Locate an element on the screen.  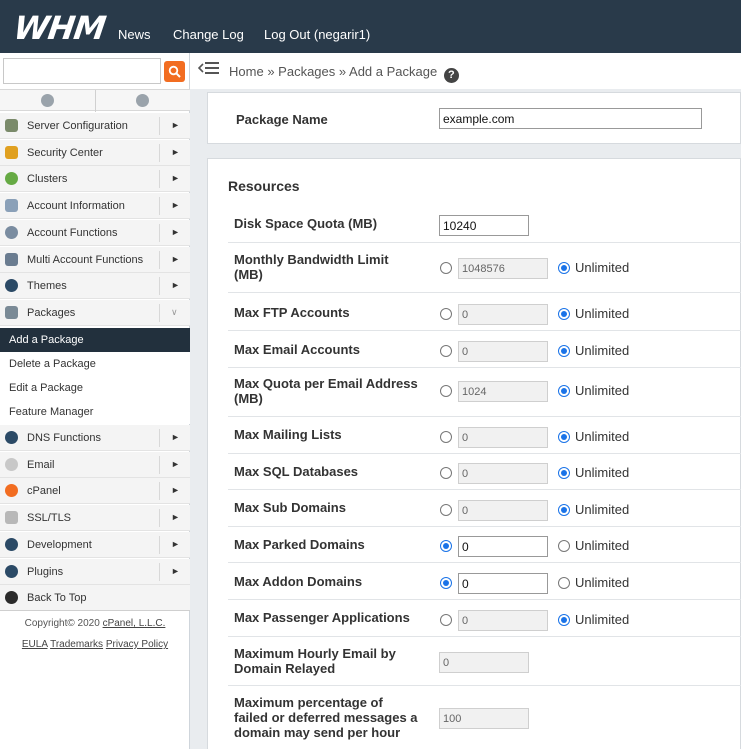
breadcrumb-home: Home is located at coordinates (246, 71).